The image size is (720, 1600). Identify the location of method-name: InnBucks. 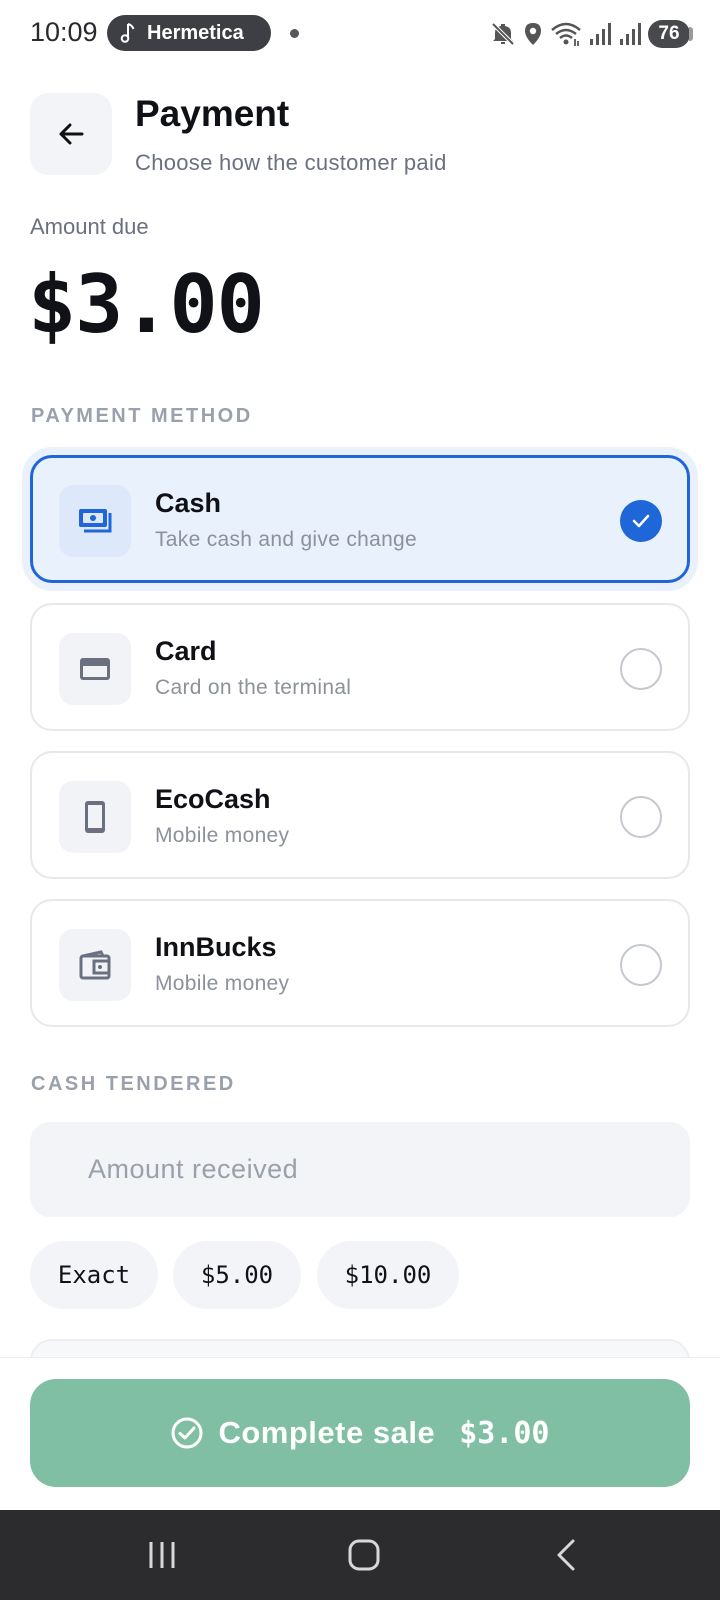
(216, 947).